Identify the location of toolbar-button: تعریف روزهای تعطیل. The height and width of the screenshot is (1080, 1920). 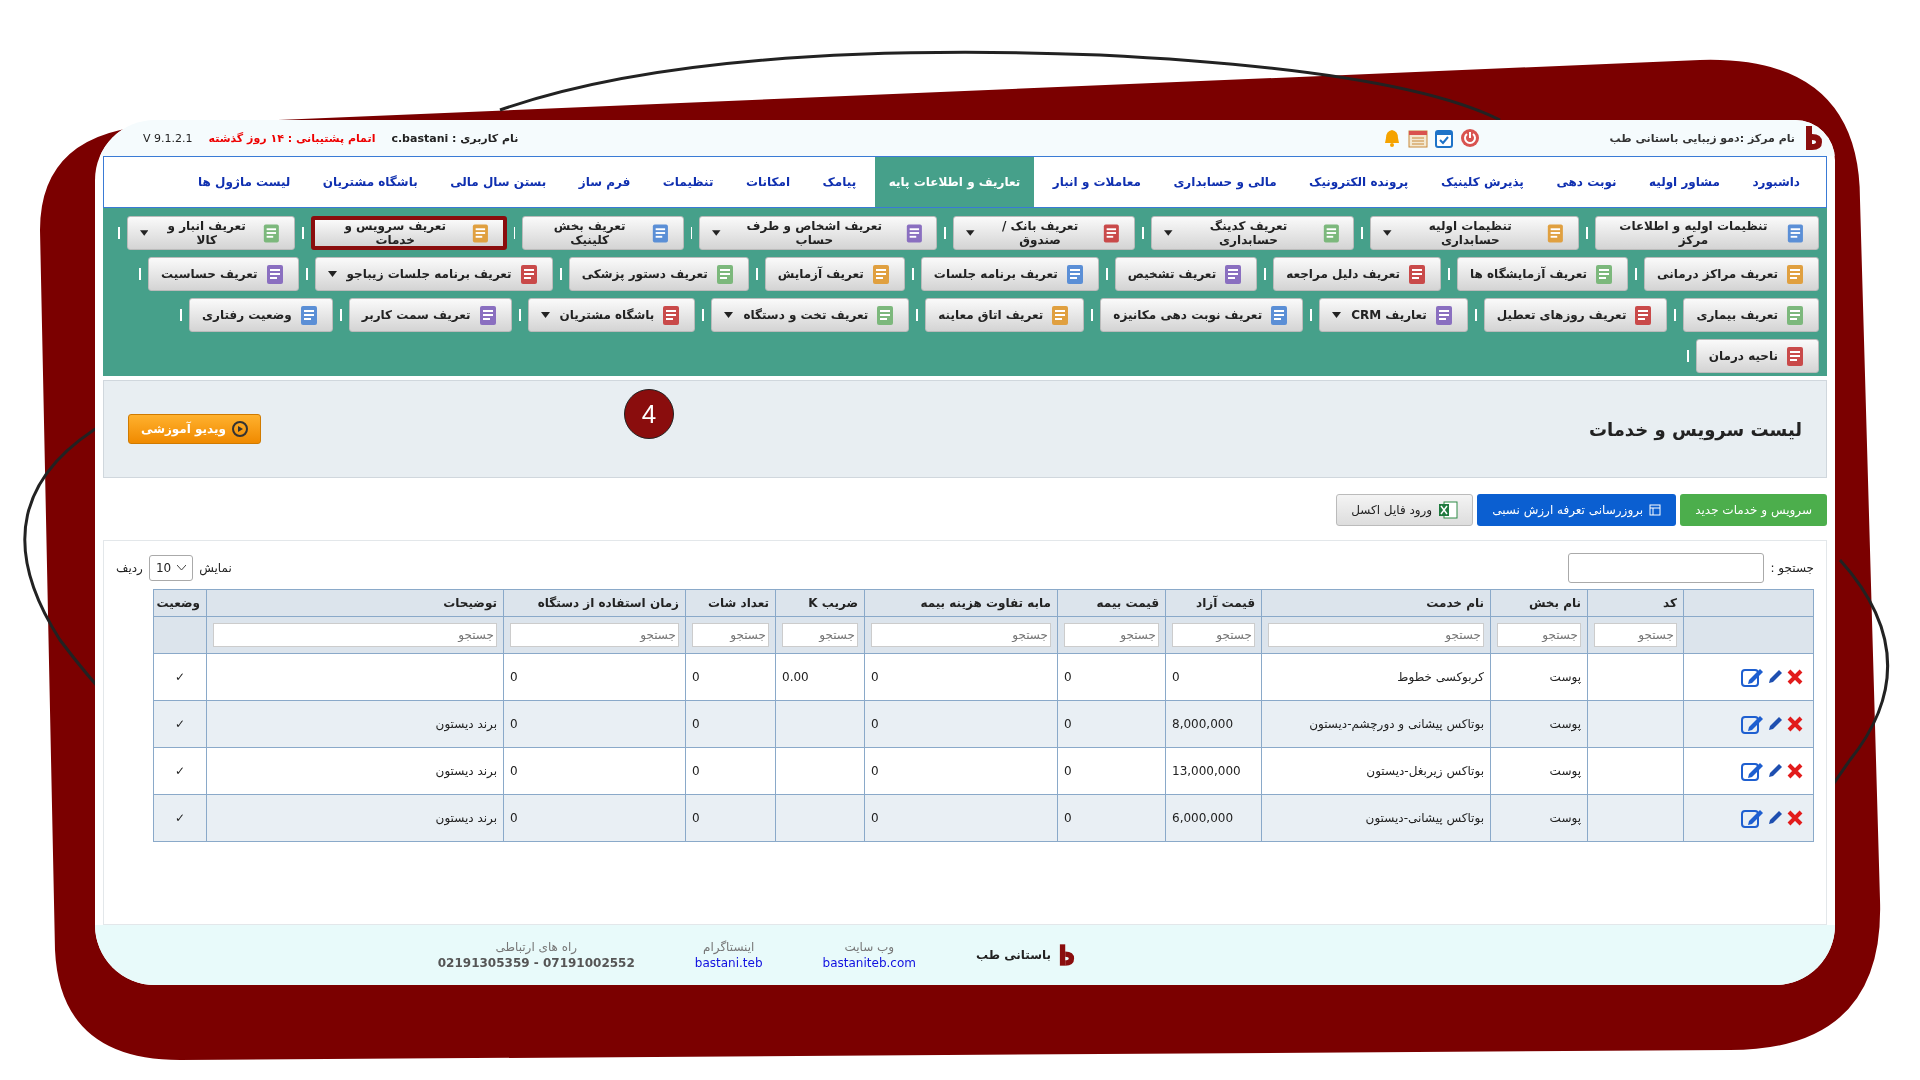
(1575, 315).